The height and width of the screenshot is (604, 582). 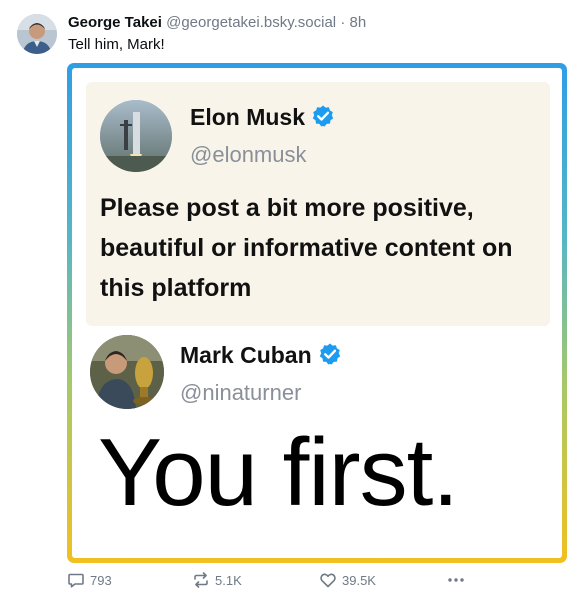 I want to click on reply-author-name: Mark Cuban, so click(x=261, y=357).